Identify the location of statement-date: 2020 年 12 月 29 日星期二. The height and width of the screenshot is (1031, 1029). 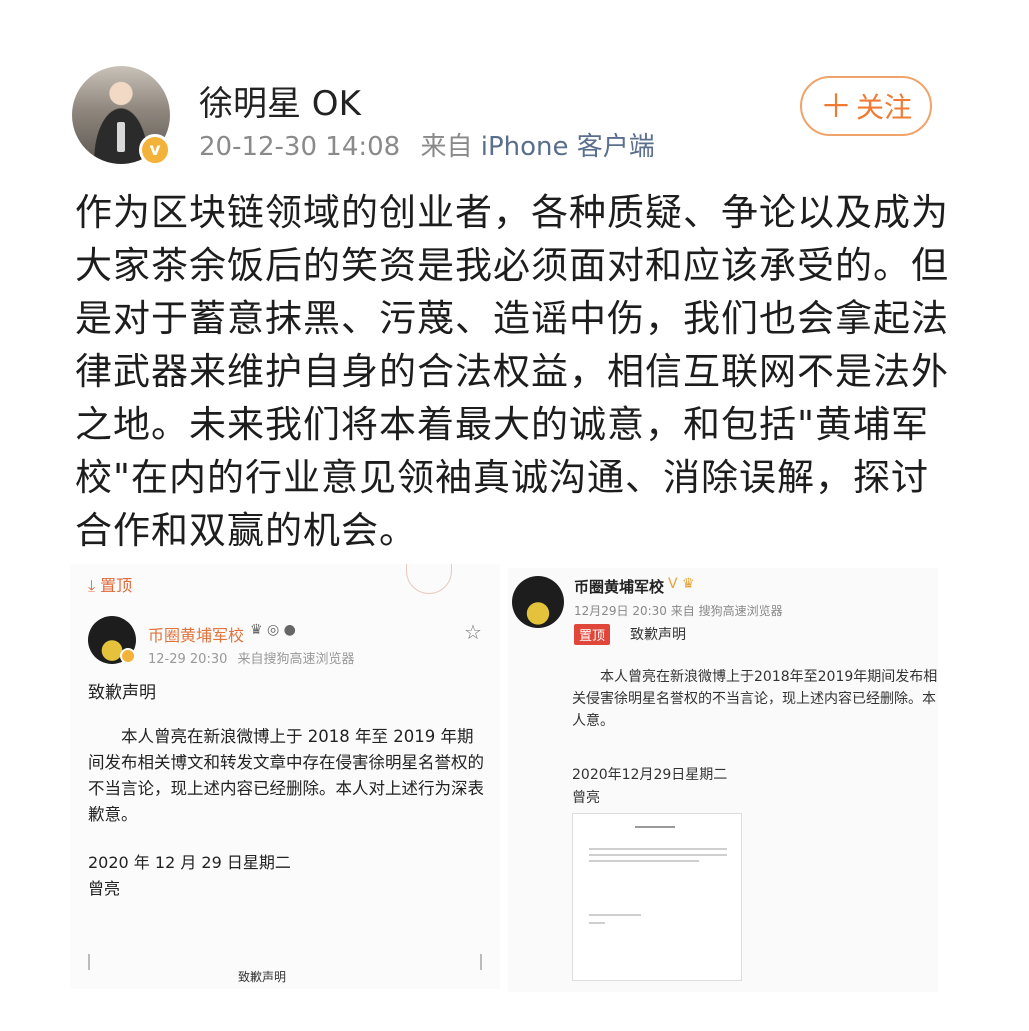
(189, 862).